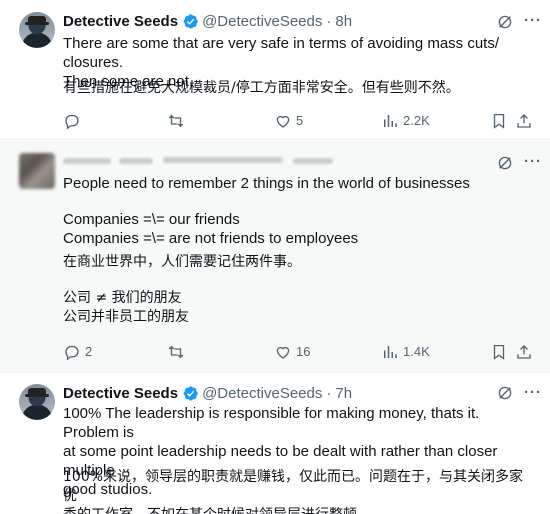 This screenshot has width=550, height=514. I want to click on views-button: 2.2K, so click(405, 121).